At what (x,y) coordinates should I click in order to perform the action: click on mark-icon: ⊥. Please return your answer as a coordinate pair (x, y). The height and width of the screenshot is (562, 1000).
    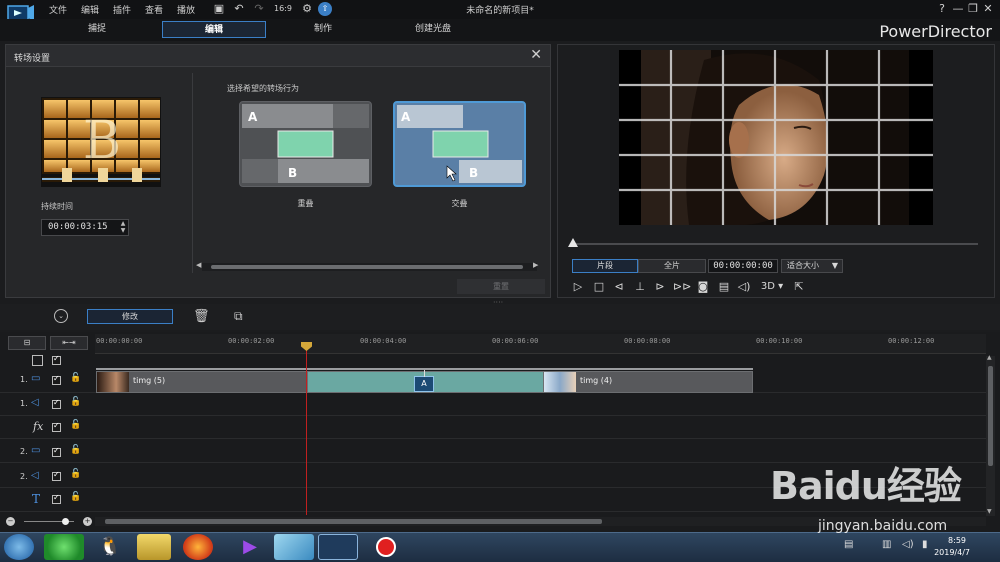
    Looking at the image, I should click on (640, 287).